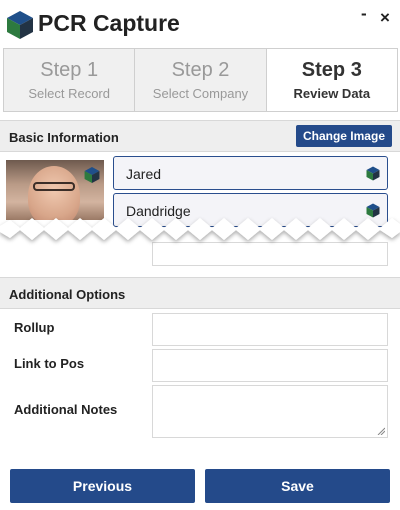 This screenshot has width=400, height=510. Describe the element at coordinates (250, 173) in the screenshot. I see `first-name-field: Jared` at that location.